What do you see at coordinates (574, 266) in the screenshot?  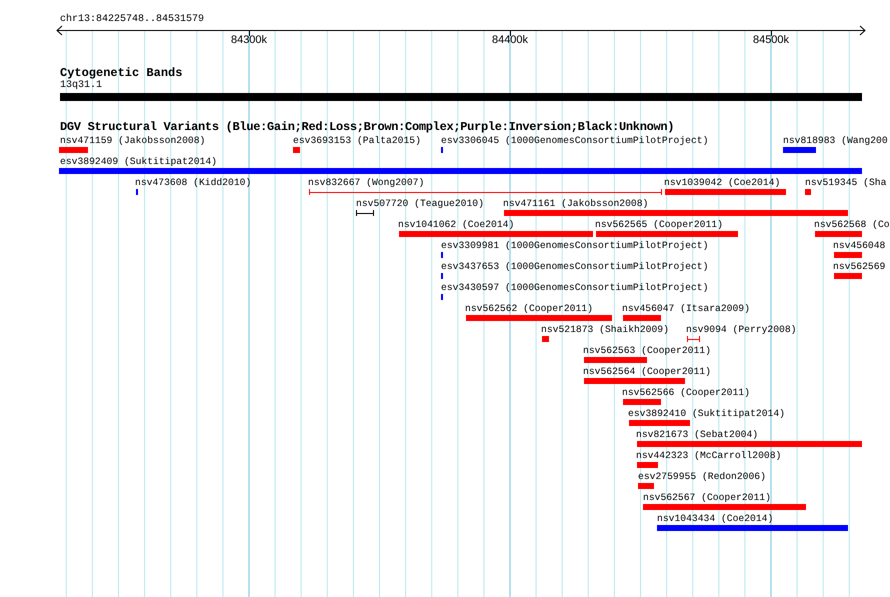 I see `variant-label: esv3437653 (1000GenomesConsortiumPilotProject)` at bounding box center [574, 266].